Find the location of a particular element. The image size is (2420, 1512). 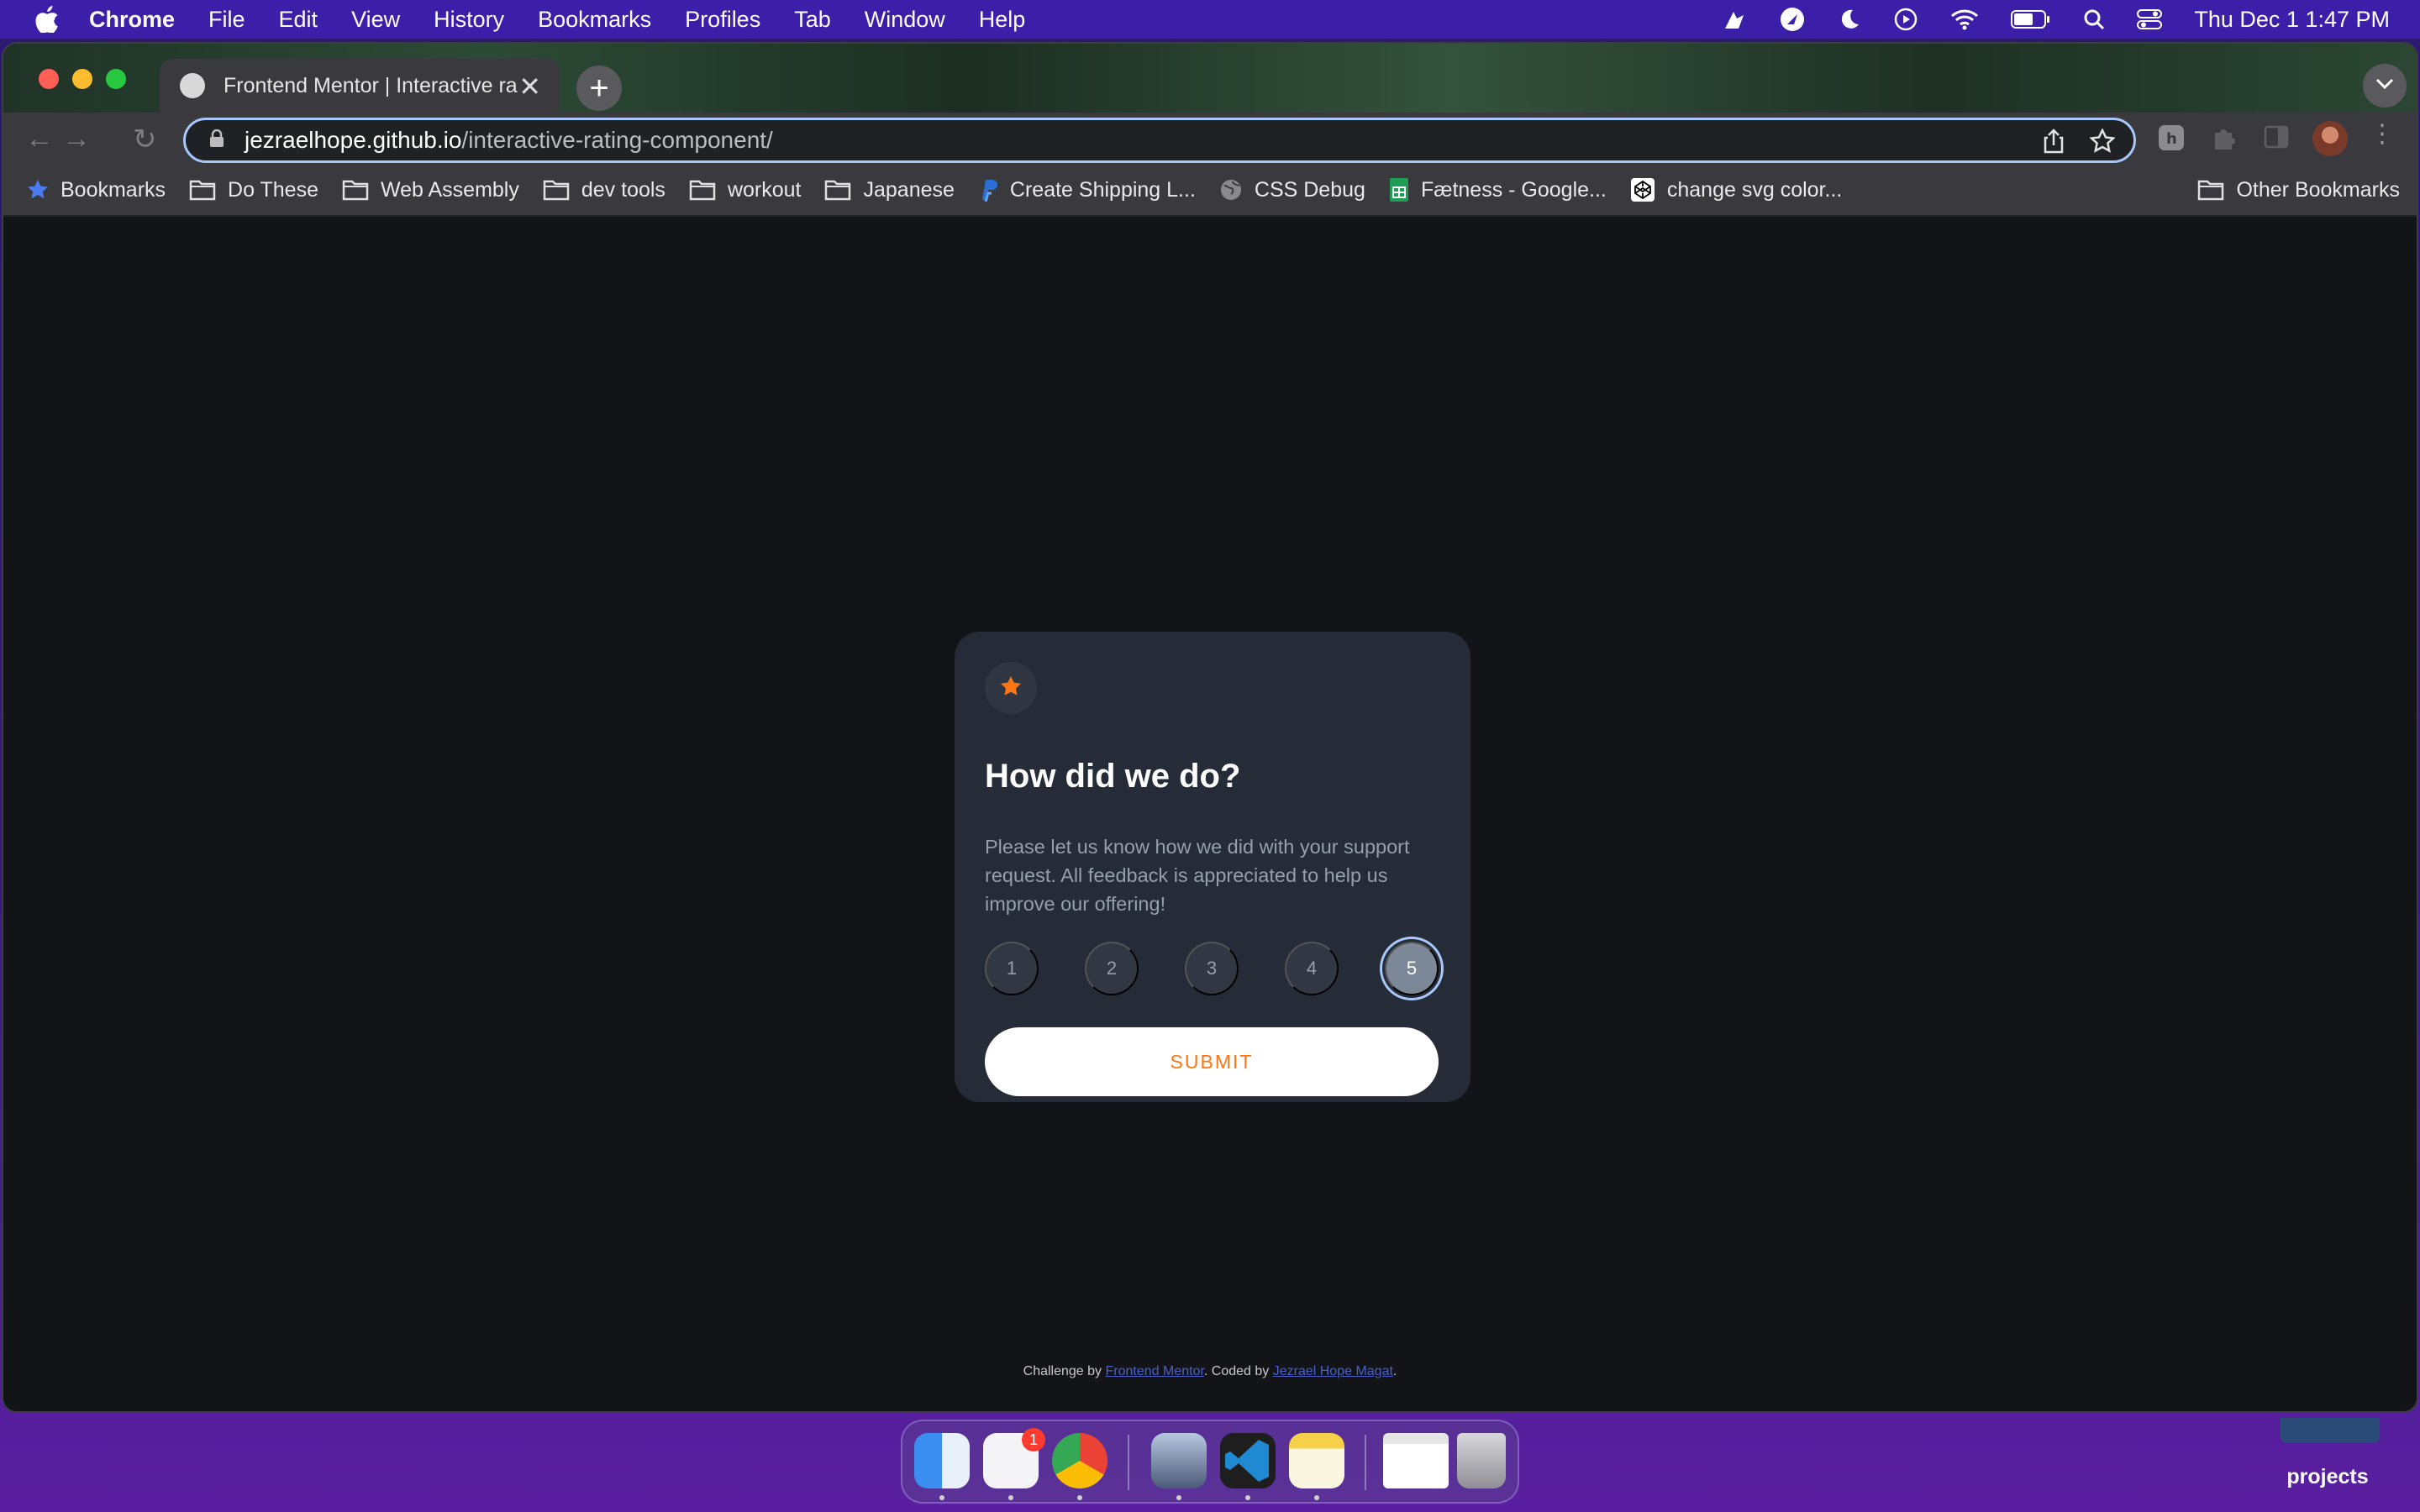

author-link: Jezrael Hope Magat is located at coordinates (1333, 1371).